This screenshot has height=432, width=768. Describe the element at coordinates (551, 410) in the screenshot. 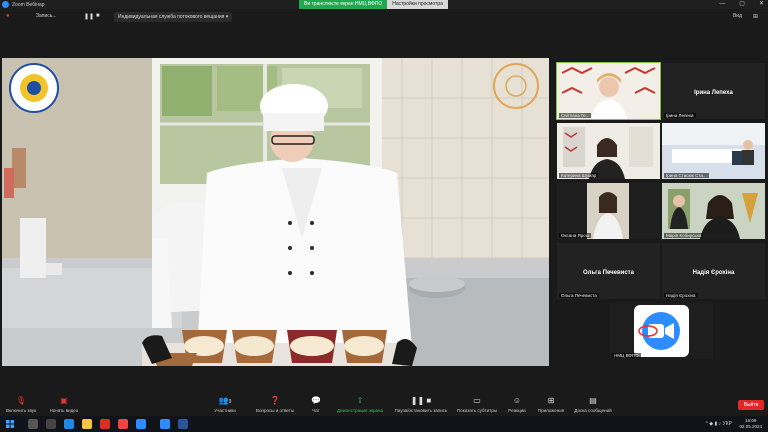

I see `apps-label: Приложения` at that location.